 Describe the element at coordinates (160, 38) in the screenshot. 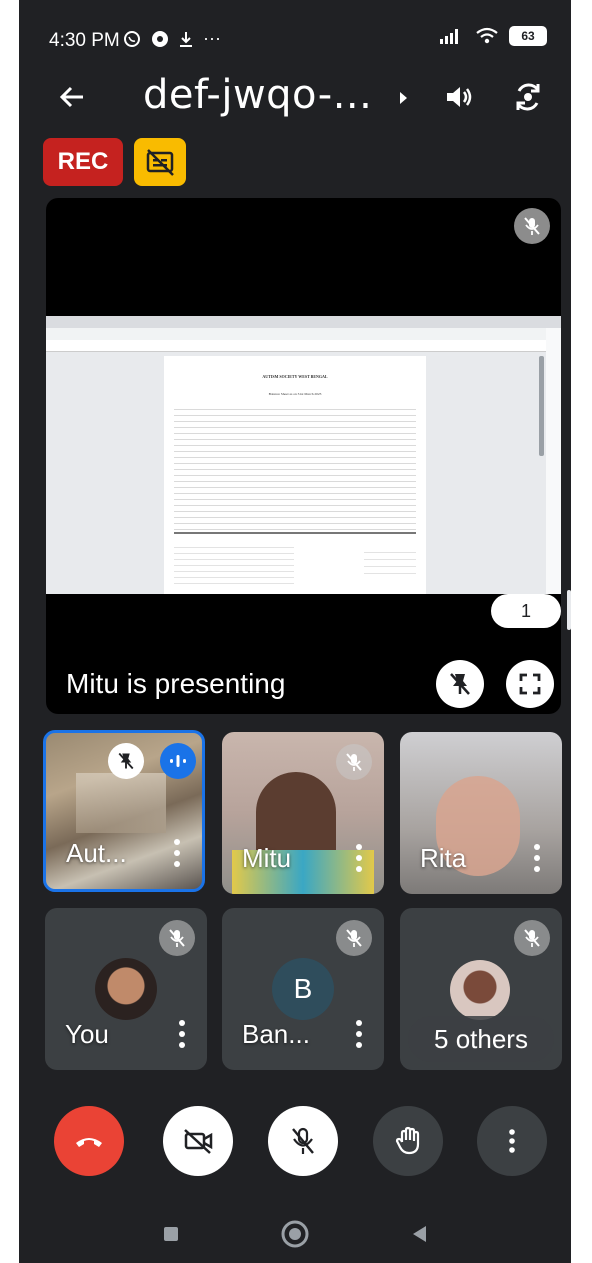

I see `chrome-icon` at that location.